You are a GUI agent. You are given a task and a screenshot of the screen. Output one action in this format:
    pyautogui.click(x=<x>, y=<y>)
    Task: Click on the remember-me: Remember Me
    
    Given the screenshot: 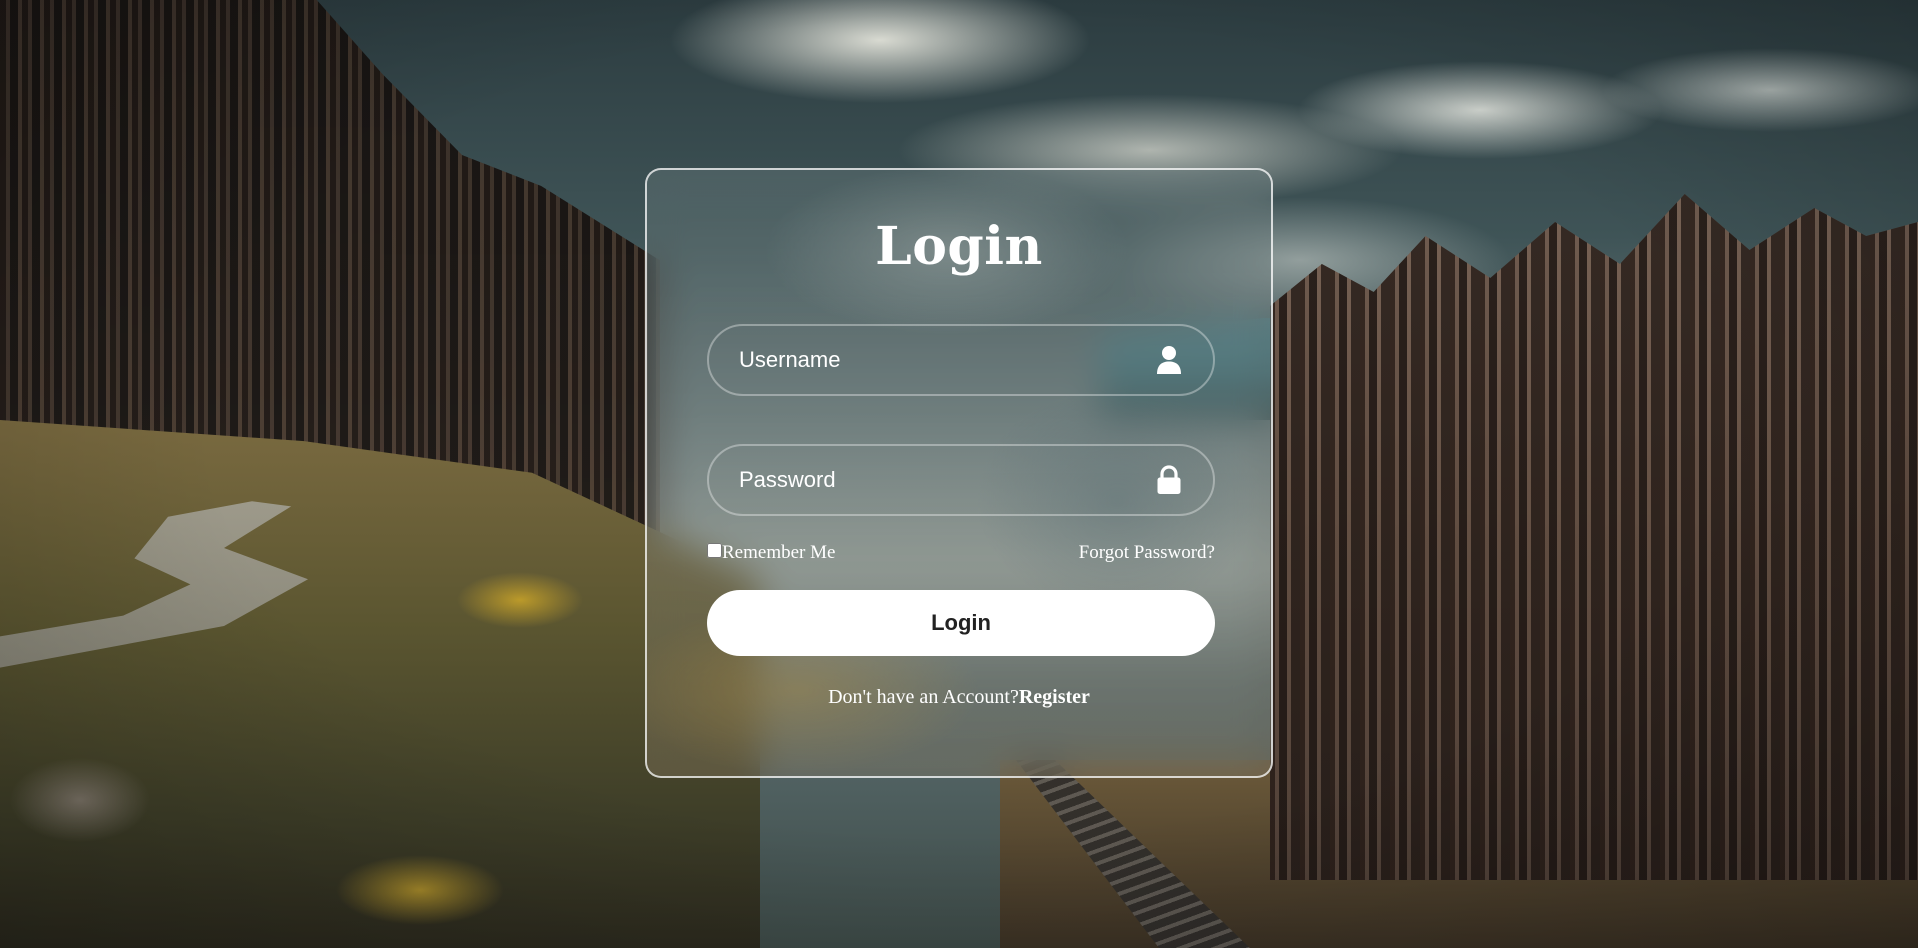 What is the action you would take?
    pyautogui.click(x=771, y=553)
    